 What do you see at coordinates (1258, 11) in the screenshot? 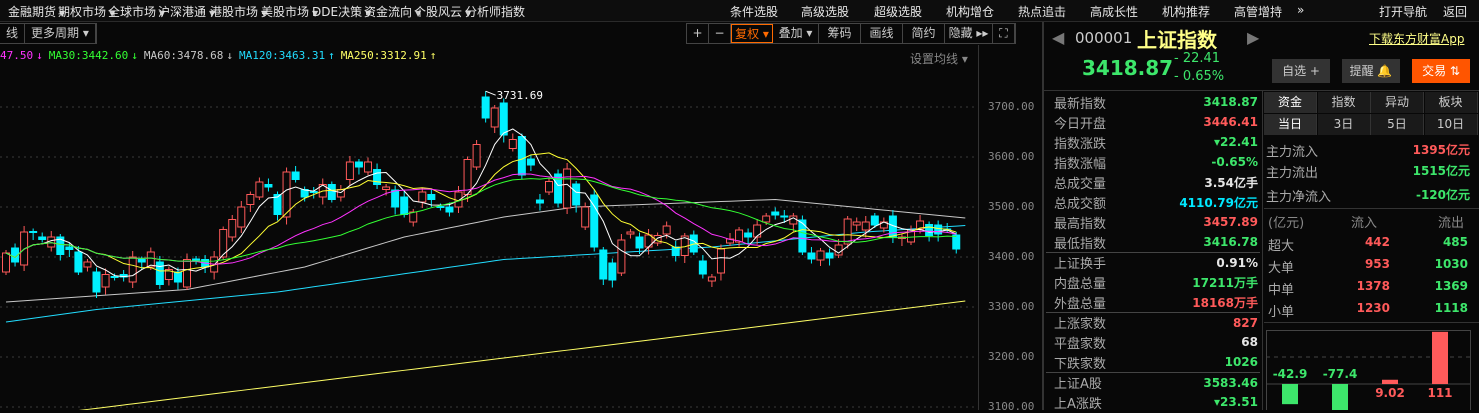
I see `menu-item: 高管增持` at bounding box center [1258, 11].